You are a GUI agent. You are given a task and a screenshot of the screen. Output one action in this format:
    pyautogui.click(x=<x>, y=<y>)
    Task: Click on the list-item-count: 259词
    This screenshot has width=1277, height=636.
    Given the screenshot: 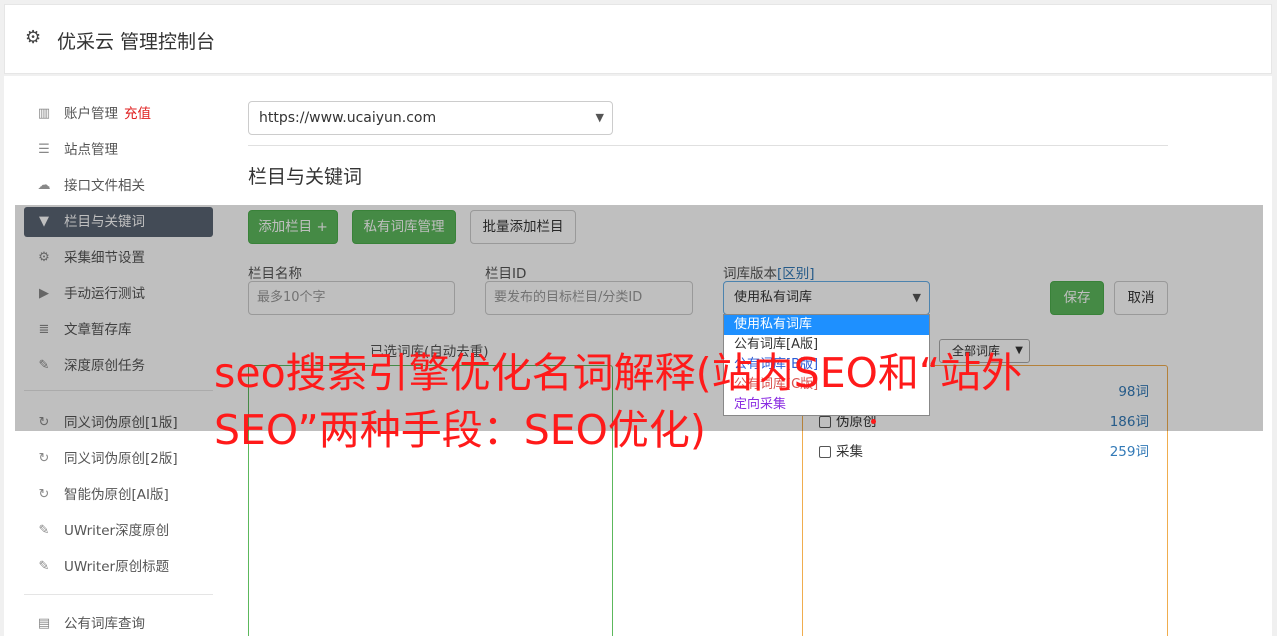 What is the action you would take?
    pyautogui.click(x=1129, y=452)
    